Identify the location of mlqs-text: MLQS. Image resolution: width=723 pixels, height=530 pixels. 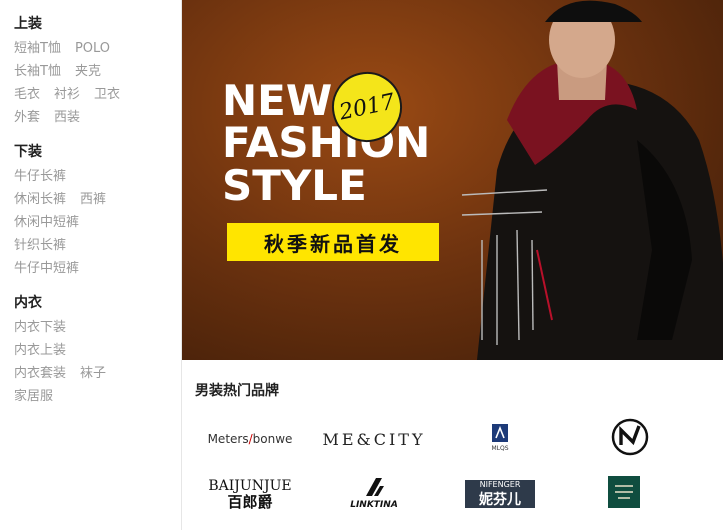
(499, 448).